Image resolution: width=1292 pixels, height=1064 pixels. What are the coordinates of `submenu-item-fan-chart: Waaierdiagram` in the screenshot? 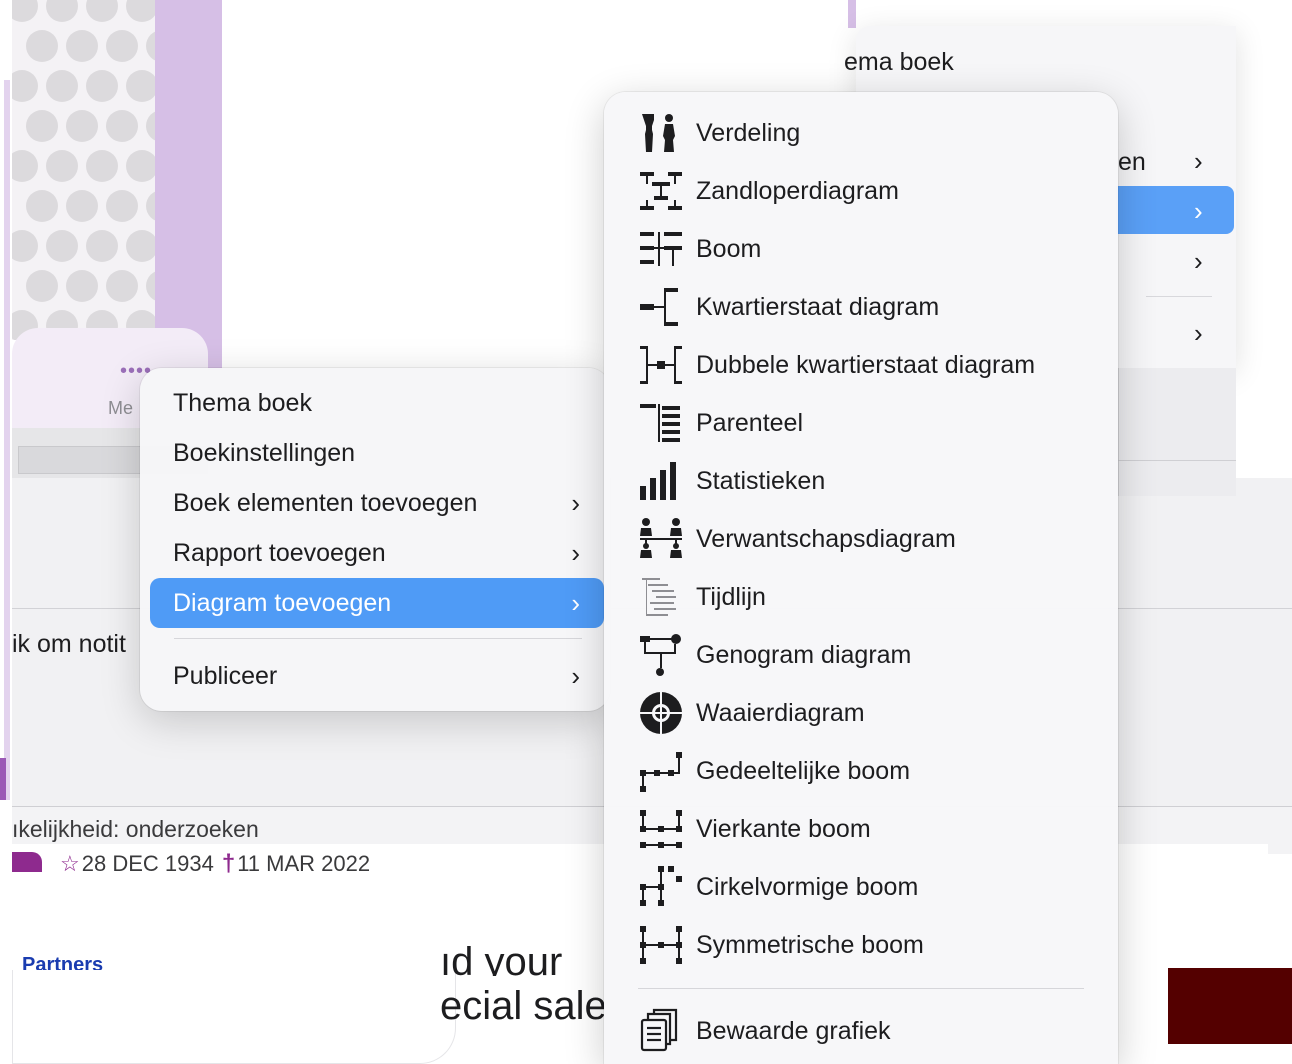 It's located at (861, 713).